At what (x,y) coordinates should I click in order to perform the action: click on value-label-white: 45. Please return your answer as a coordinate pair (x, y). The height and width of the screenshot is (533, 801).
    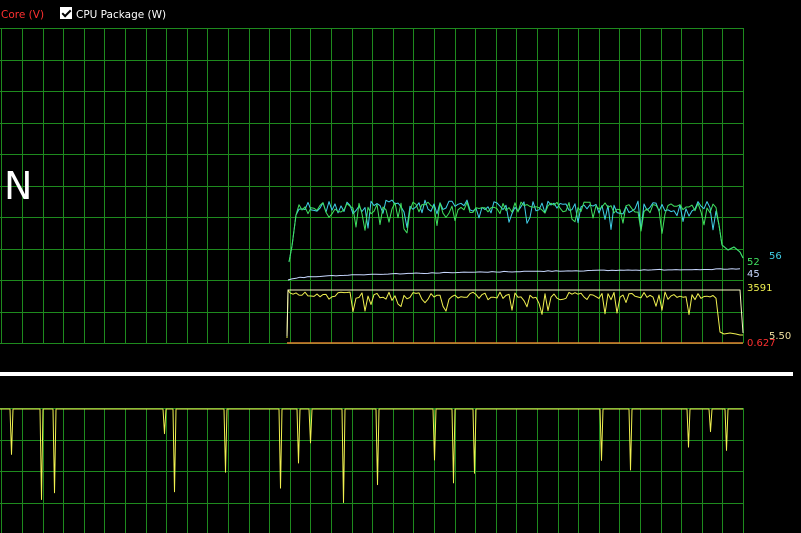
    Looking at the image, I should click on (753, 274).